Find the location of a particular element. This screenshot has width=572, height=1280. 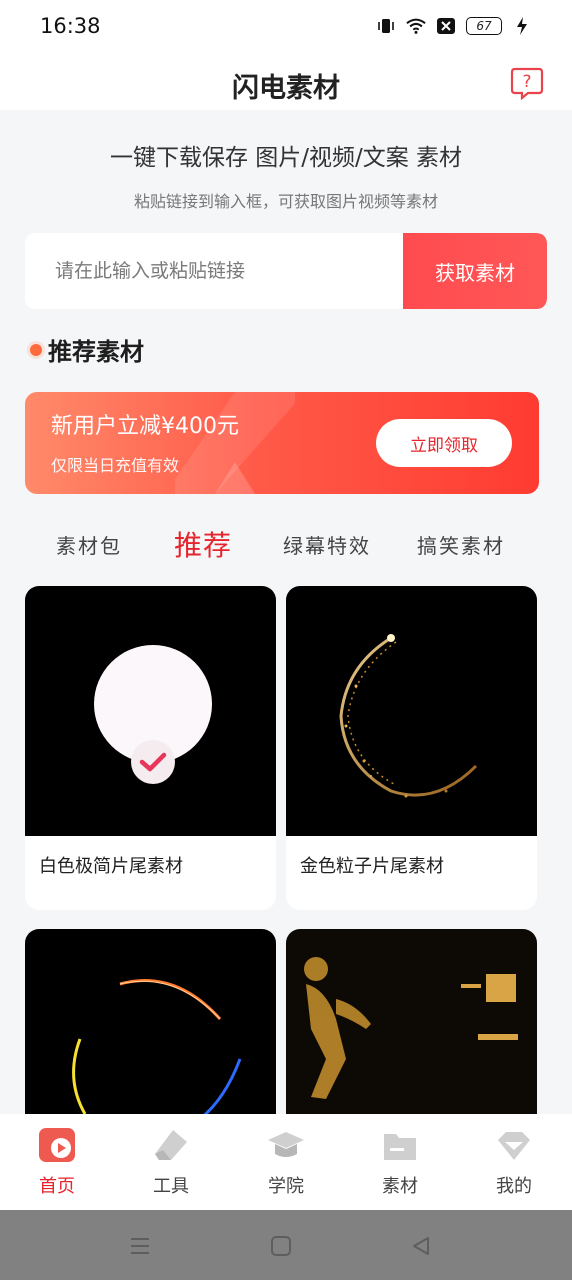

status-bar: 16:38 67 is located at coordinates (286, 26).